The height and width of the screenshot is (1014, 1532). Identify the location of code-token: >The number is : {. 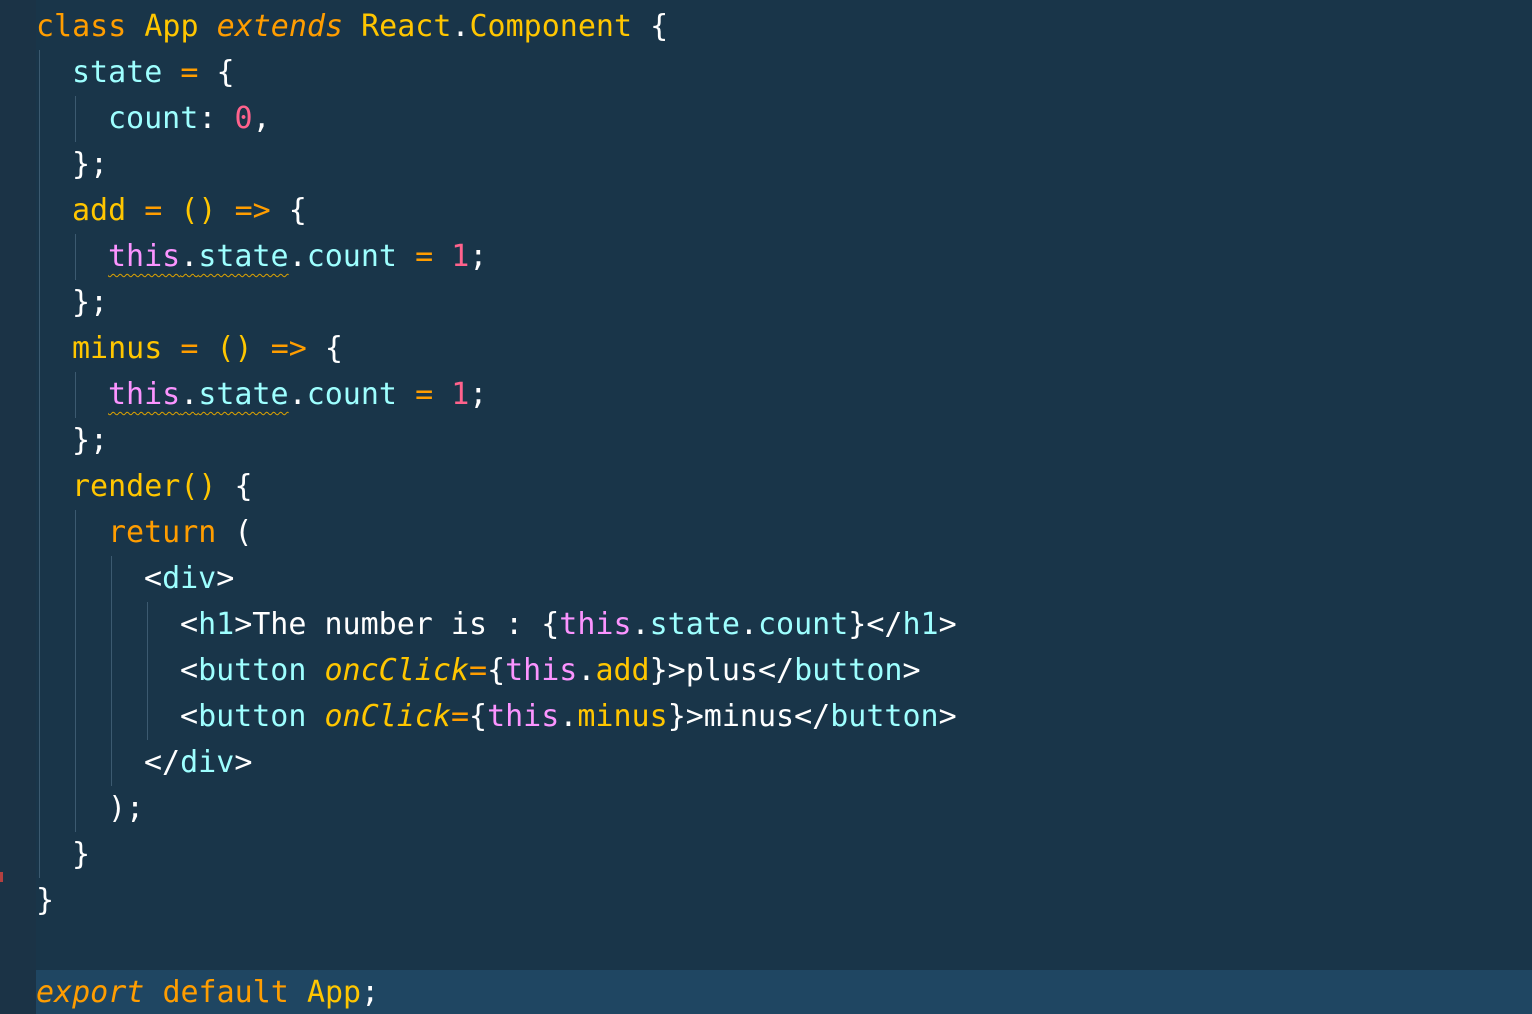
(397, 624).